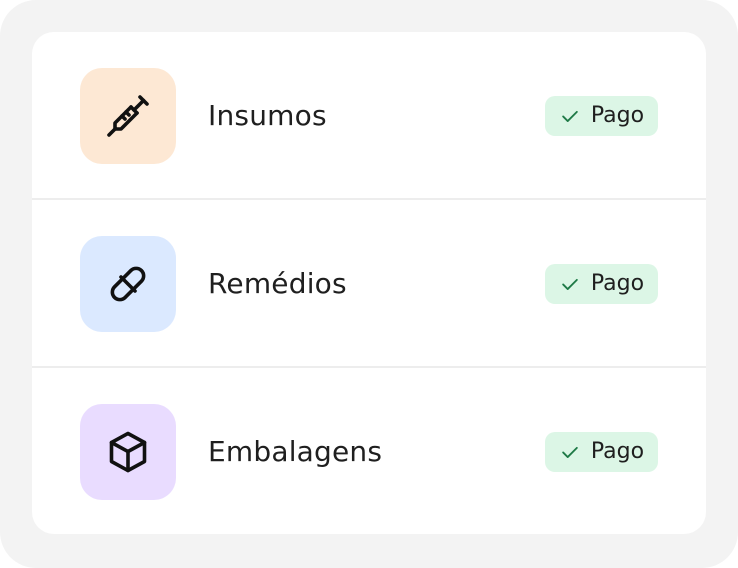 The image size is (738, 568). I want to click on box-icon, so click(128, 452).